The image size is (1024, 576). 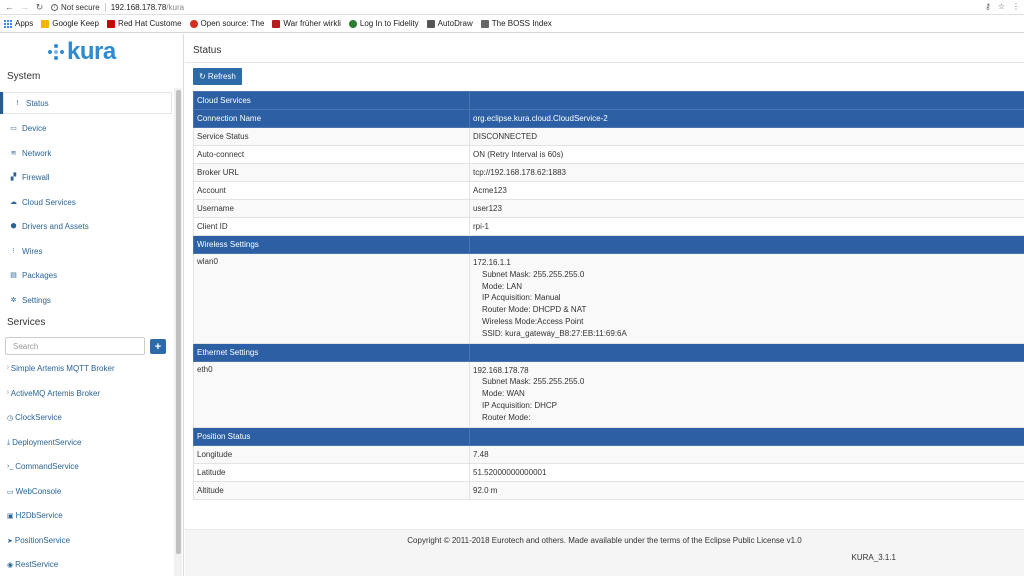 What do you see at coordinates (331, 394) in the screenshot?
I see `row-label: eth0` at bounding box center [331, 394].